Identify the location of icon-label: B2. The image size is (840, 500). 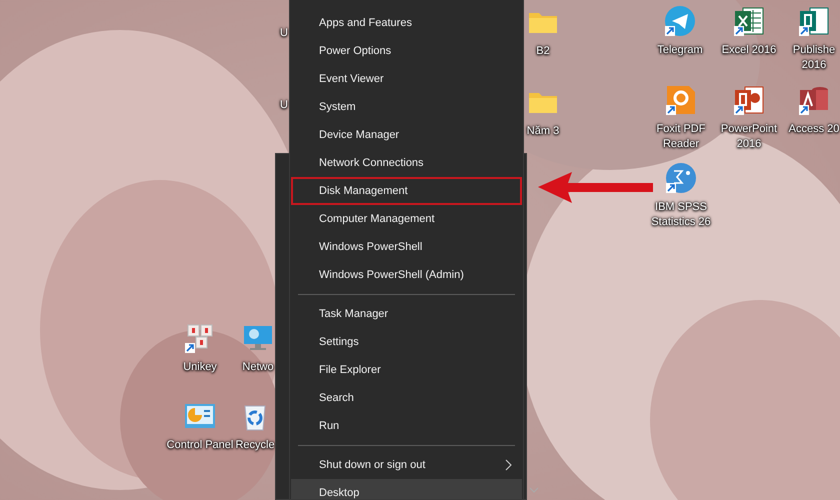
(543, 51).